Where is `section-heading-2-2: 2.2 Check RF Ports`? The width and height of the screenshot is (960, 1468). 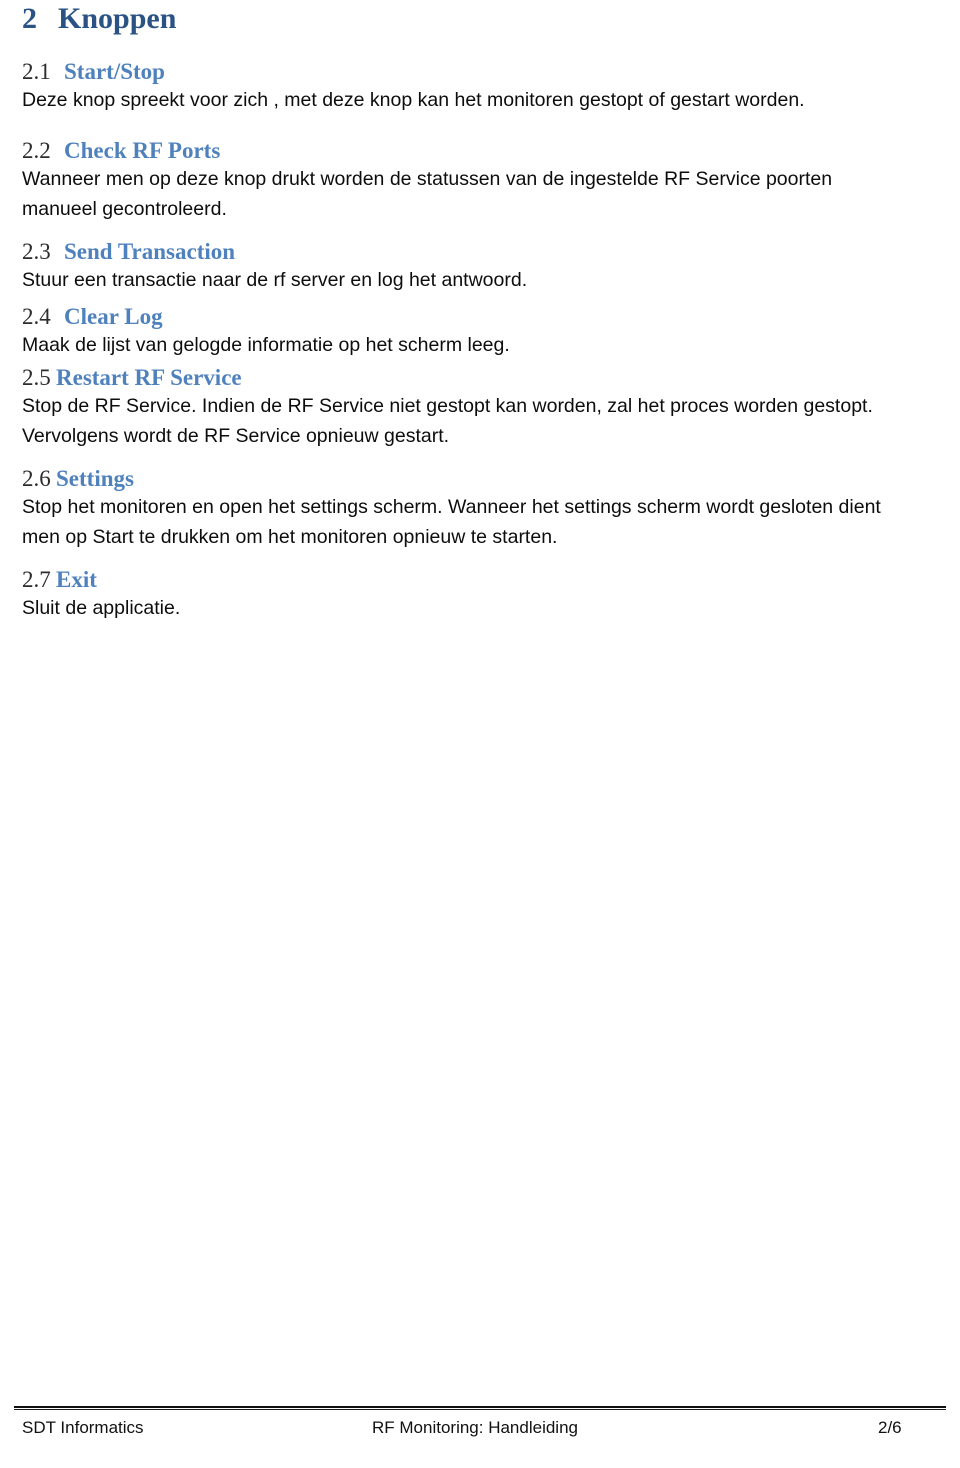 section-heading-2-2: 2.2 Check RF Ports is located at coordinates (480, 150).